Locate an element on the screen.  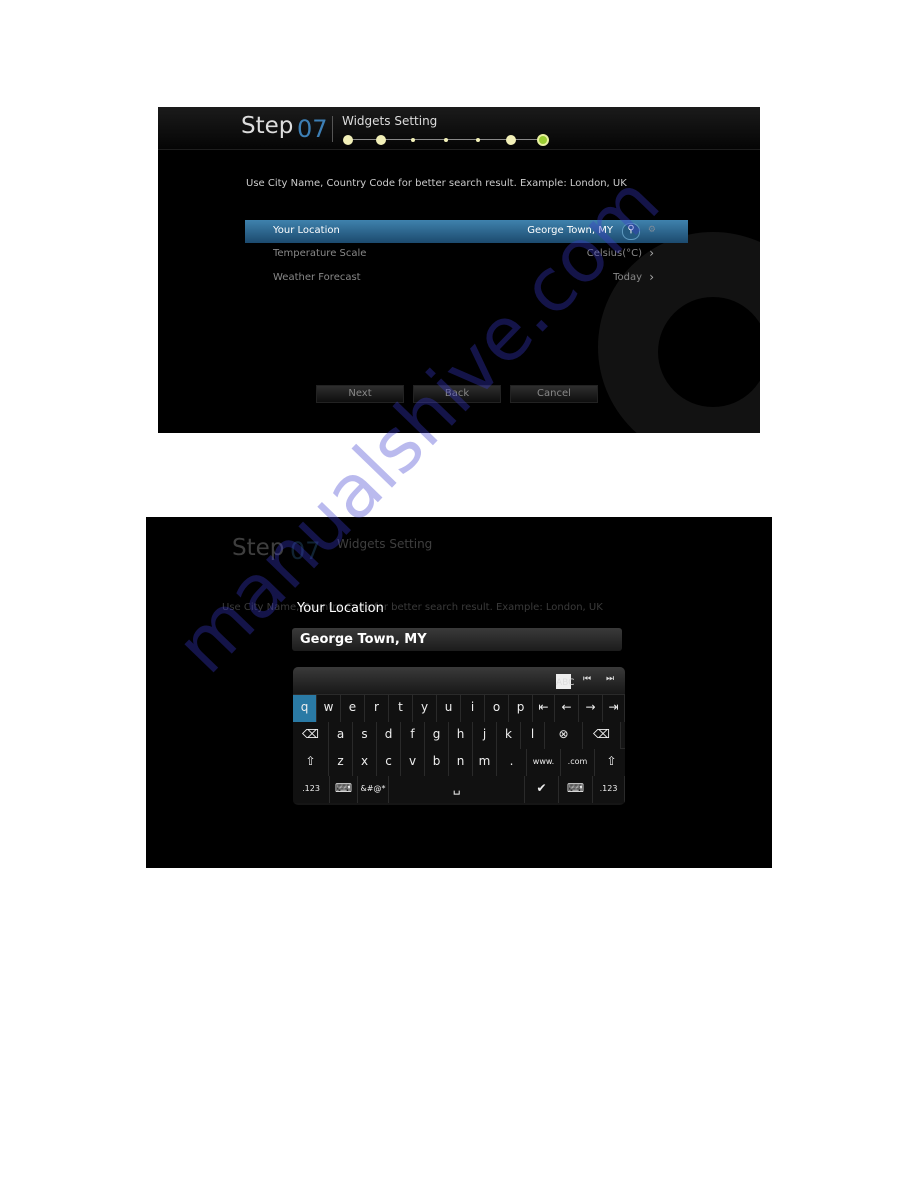
cancel-button: Cancel is located at coordinates (554, 394).